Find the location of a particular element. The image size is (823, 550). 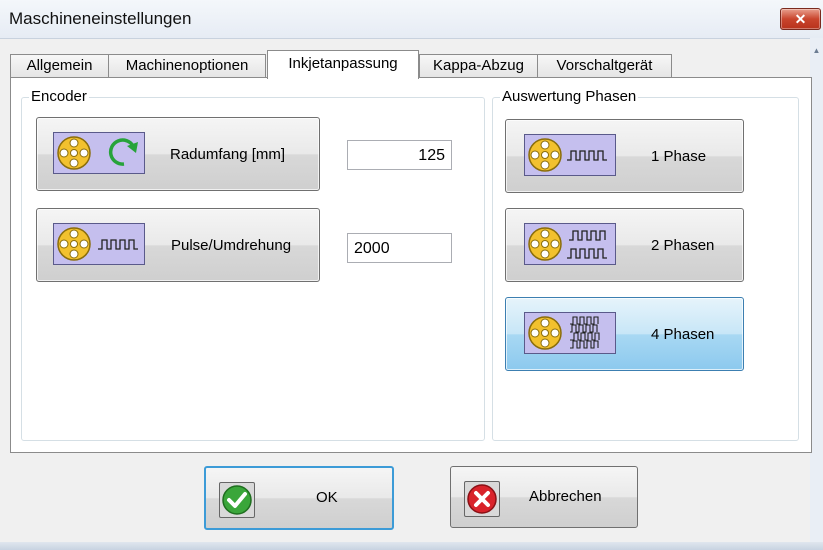

phase-4-icon-box is located at coordinates (570, 333).